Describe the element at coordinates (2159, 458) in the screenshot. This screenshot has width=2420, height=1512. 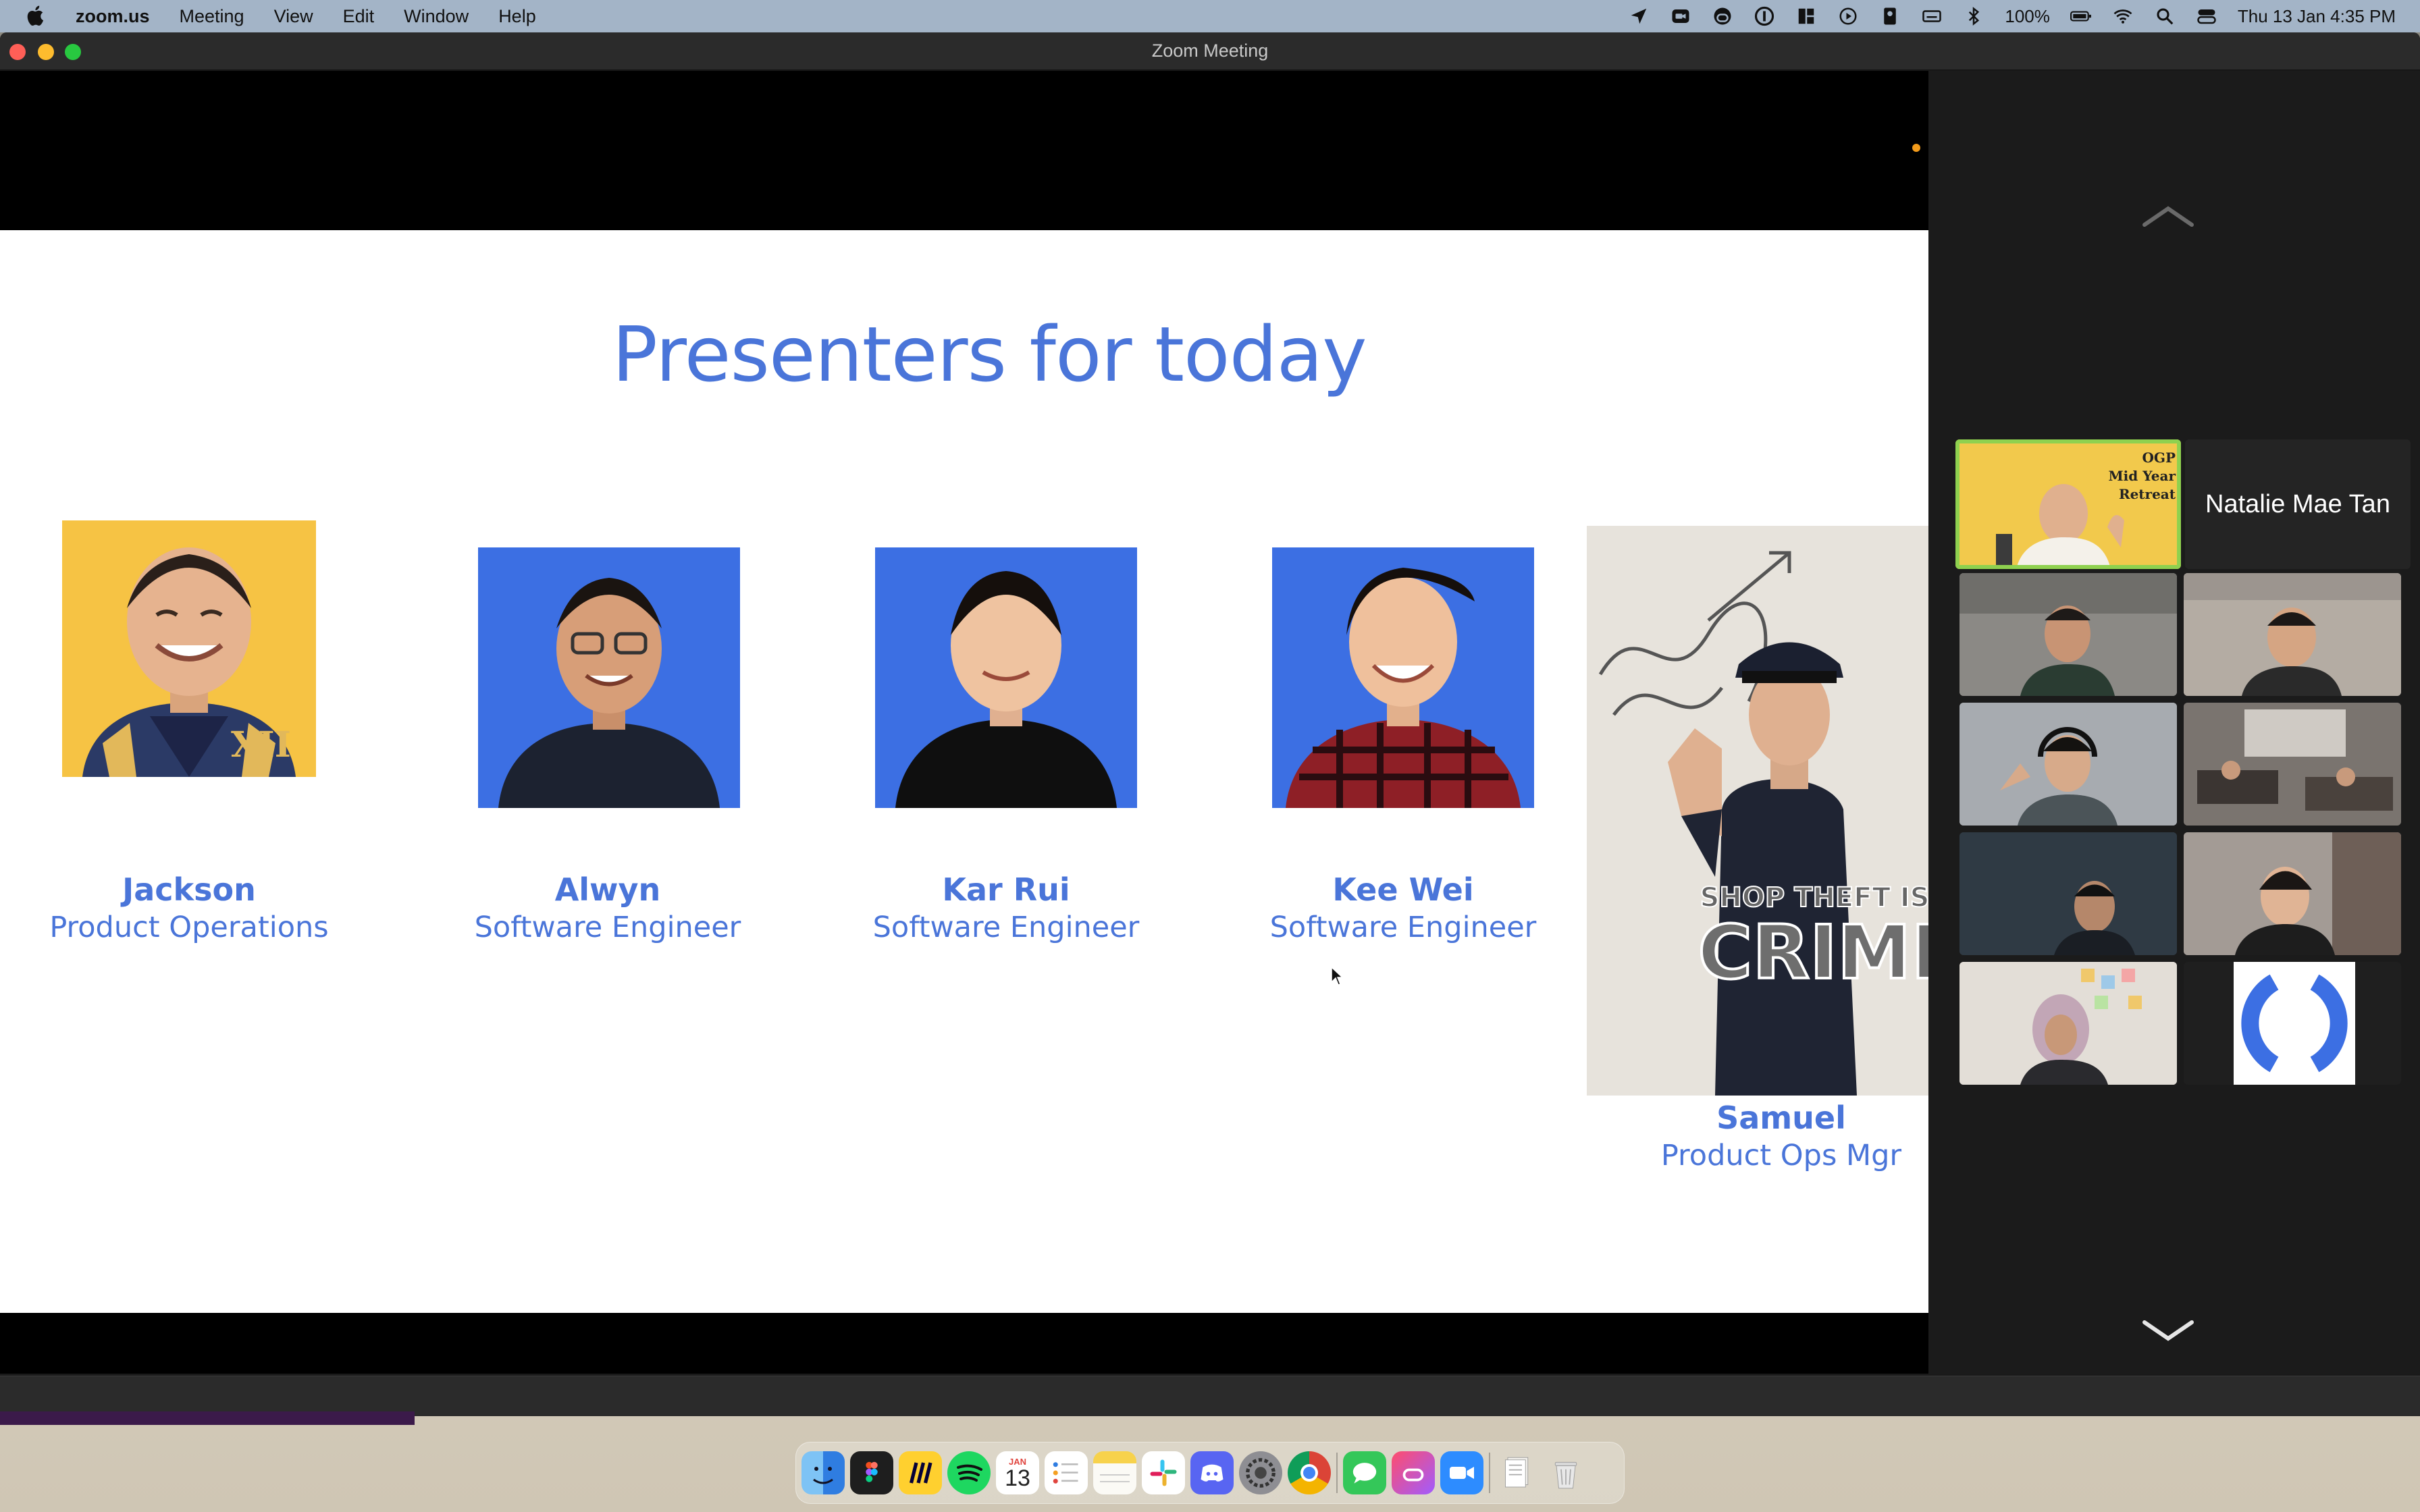
I see `tile-text-line: OGP` at that location.